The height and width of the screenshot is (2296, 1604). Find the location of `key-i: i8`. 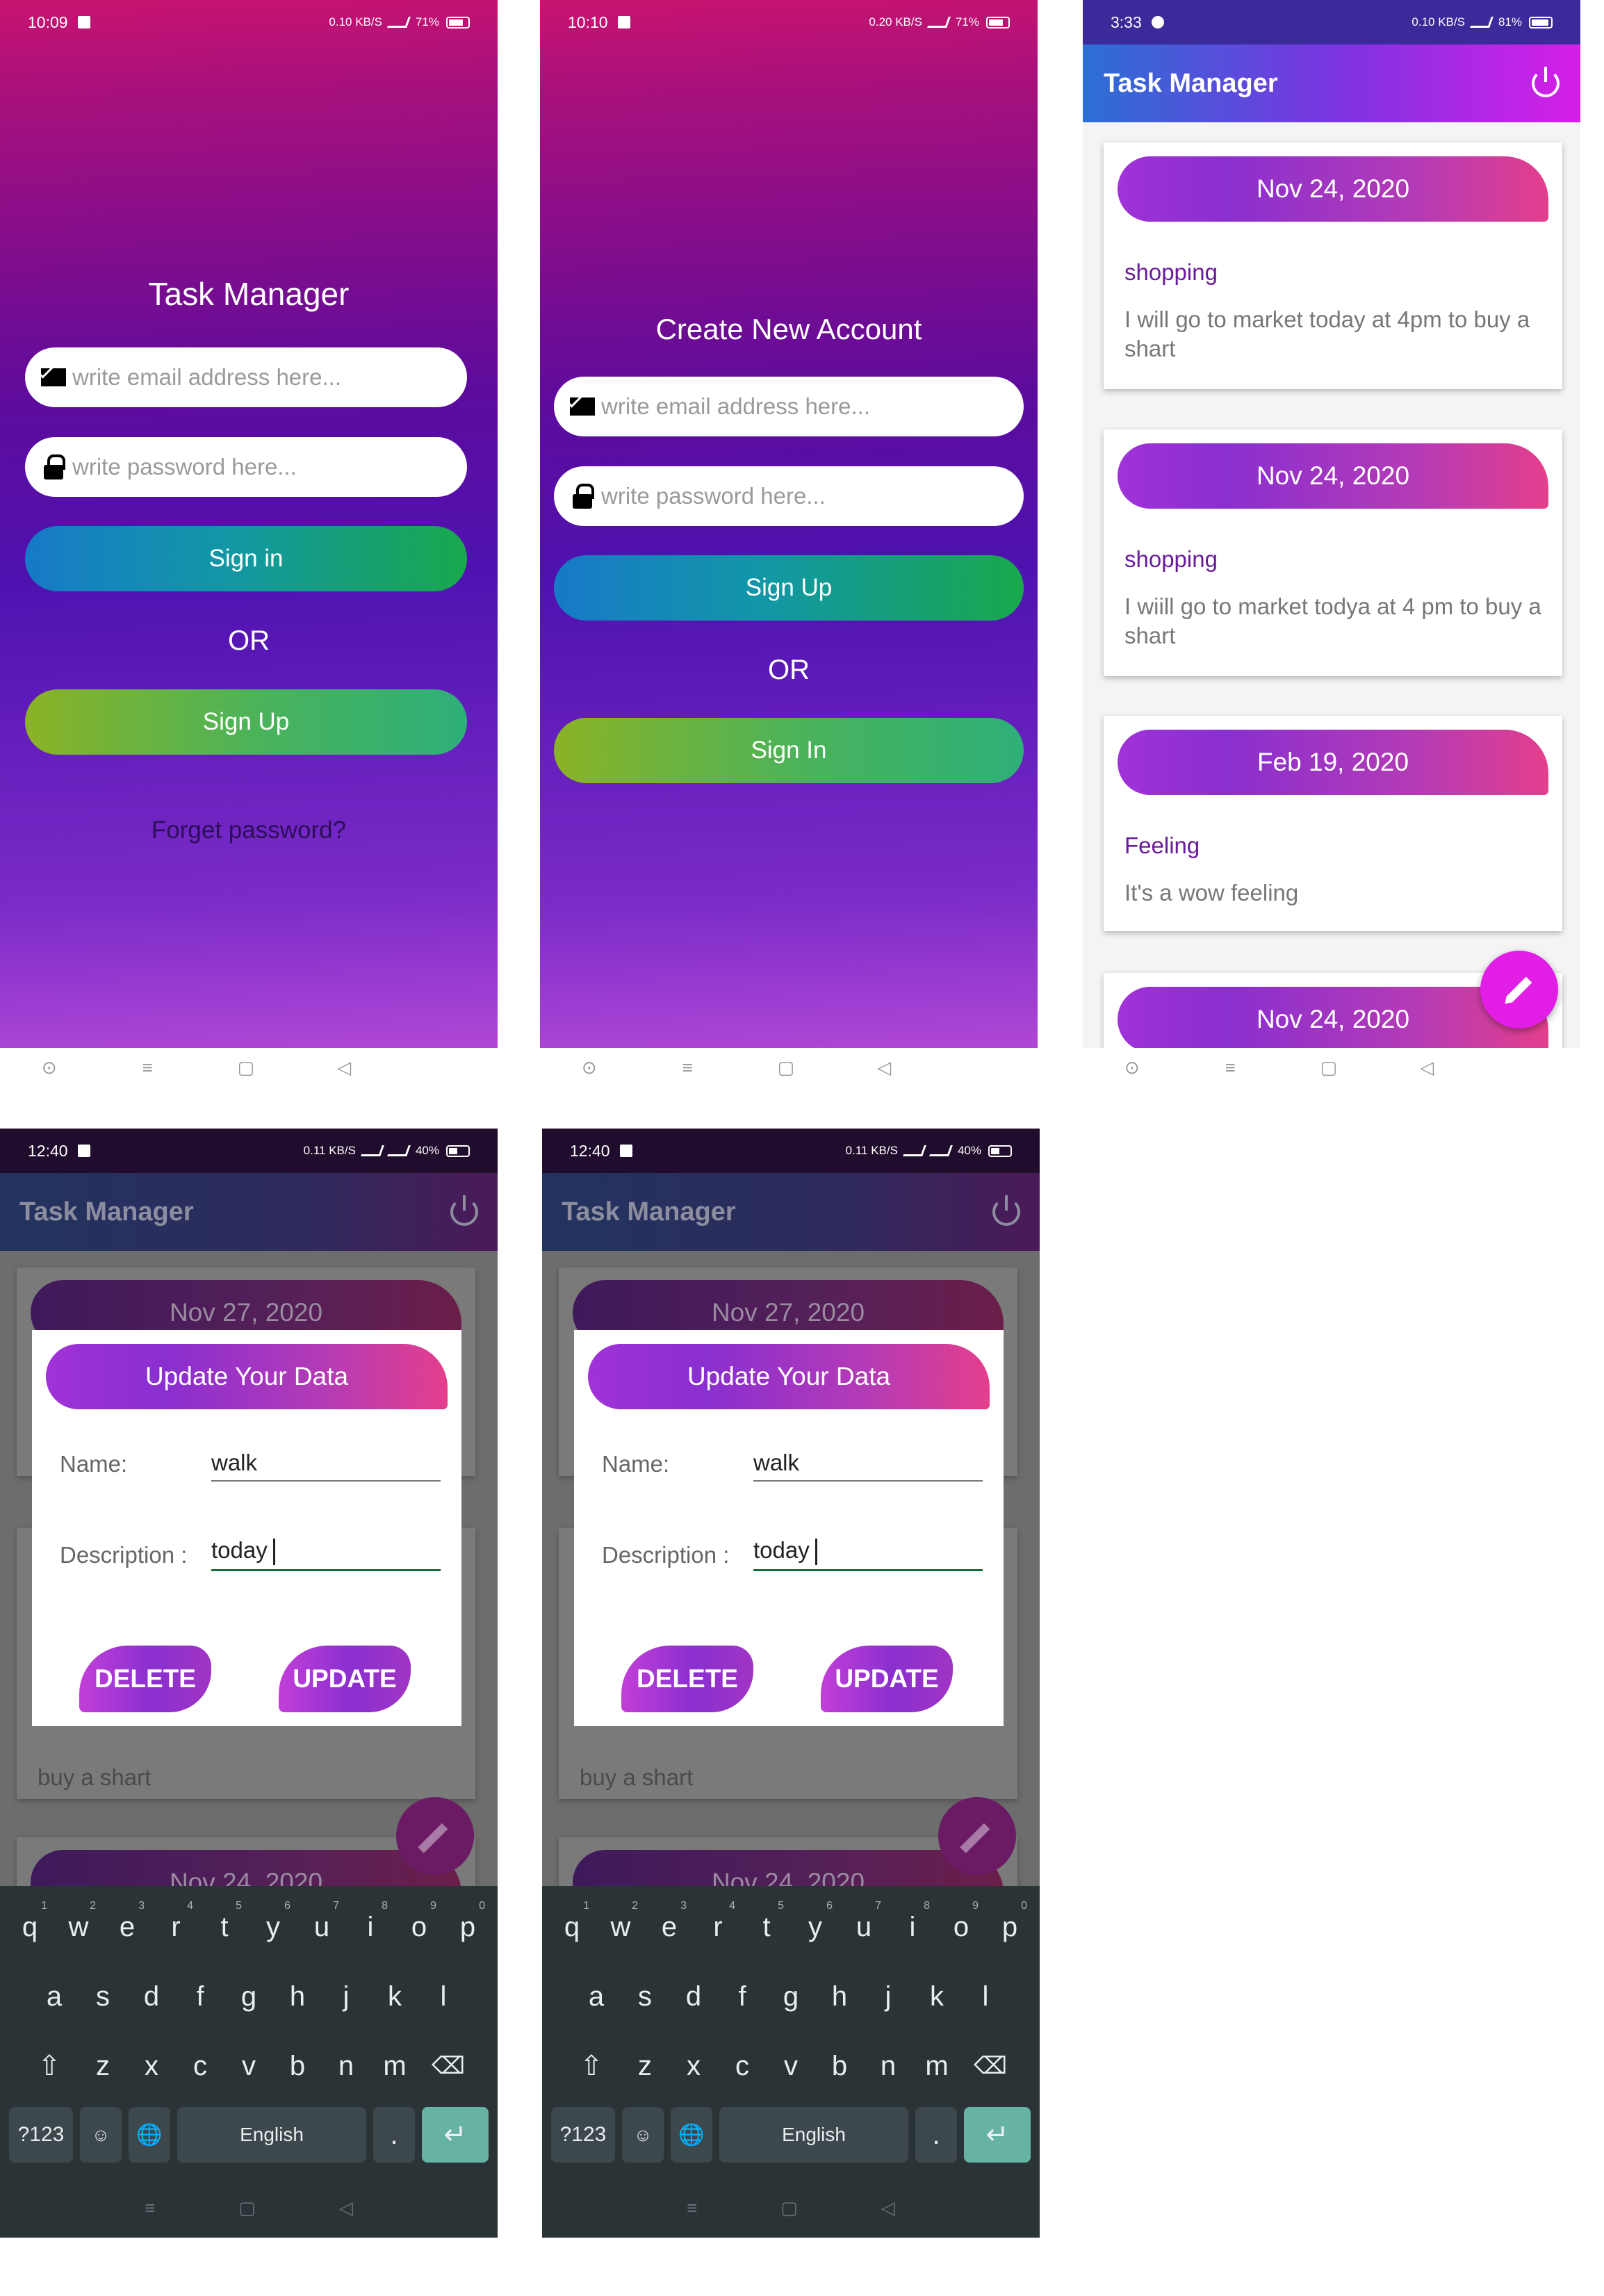

key-i: i8 is located at coordinates (912, 1927).